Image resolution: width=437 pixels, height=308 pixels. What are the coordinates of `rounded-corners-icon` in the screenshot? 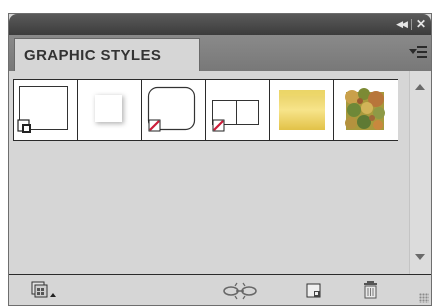 It's located at (171, 109).